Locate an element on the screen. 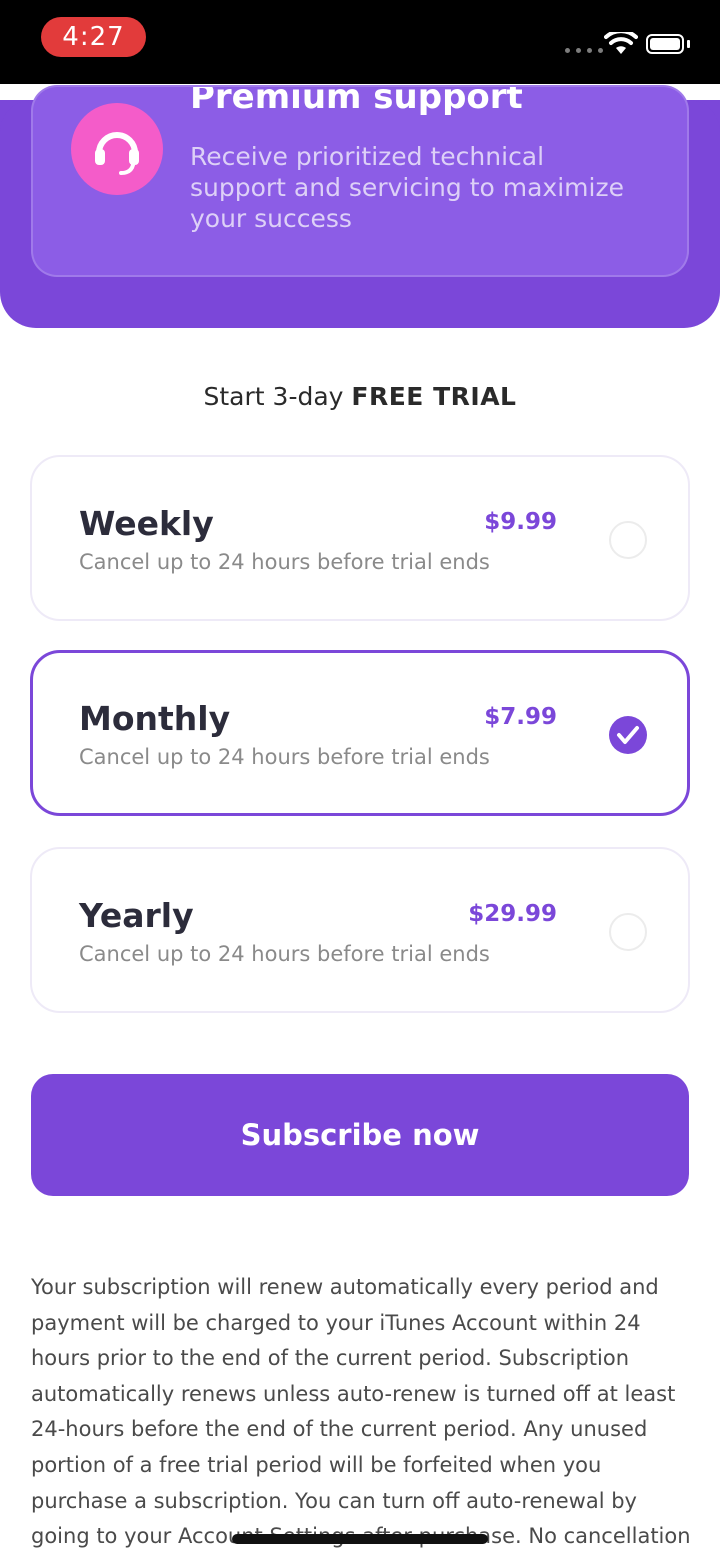  plan-price: $9.99 is located at coordinates (520, 522).